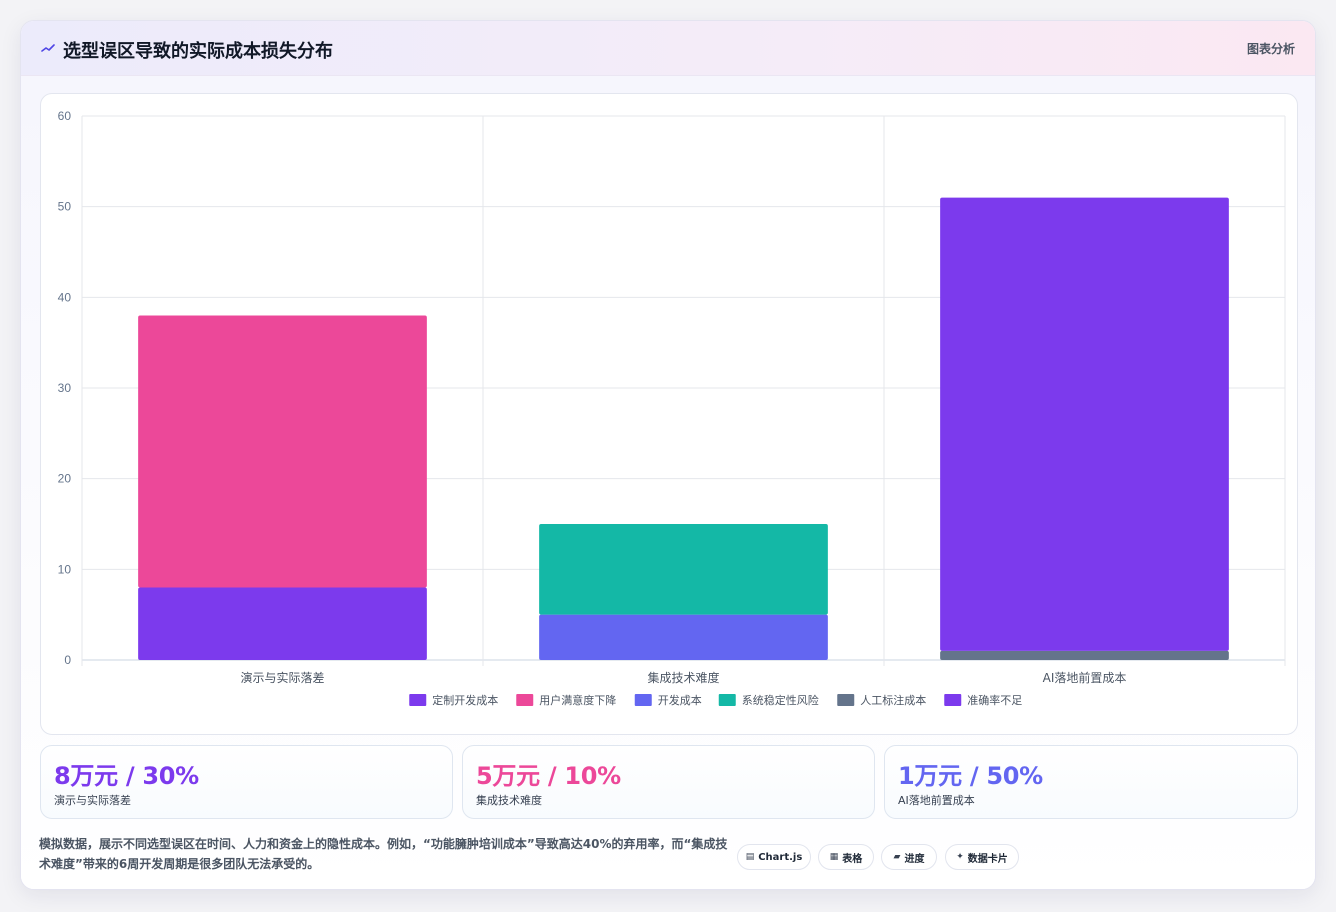  I want to click on y-tick-label: 0, so click(67, 660).